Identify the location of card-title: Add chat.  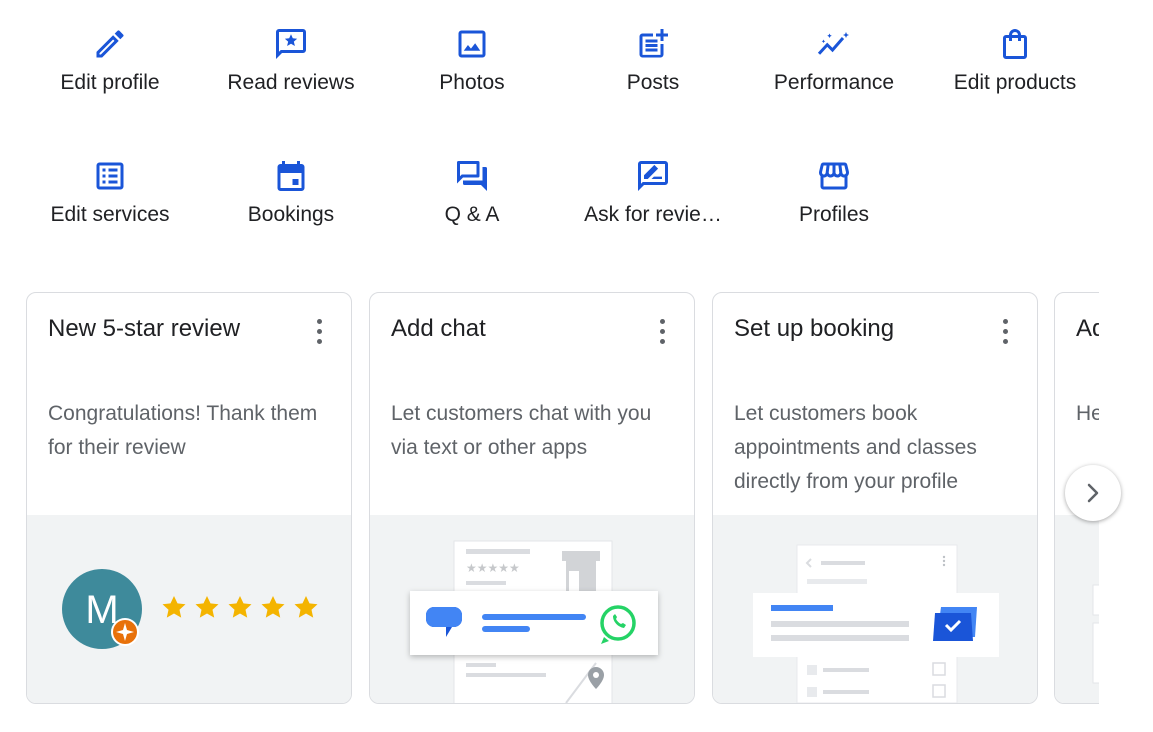
(438, 328).